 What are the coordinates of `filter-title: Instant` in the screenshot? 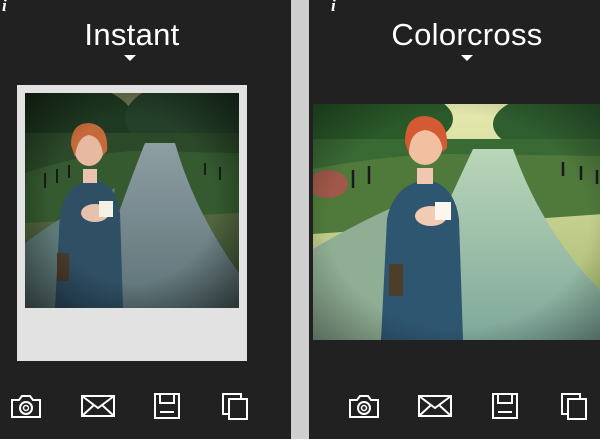 It's located at (144, 35).